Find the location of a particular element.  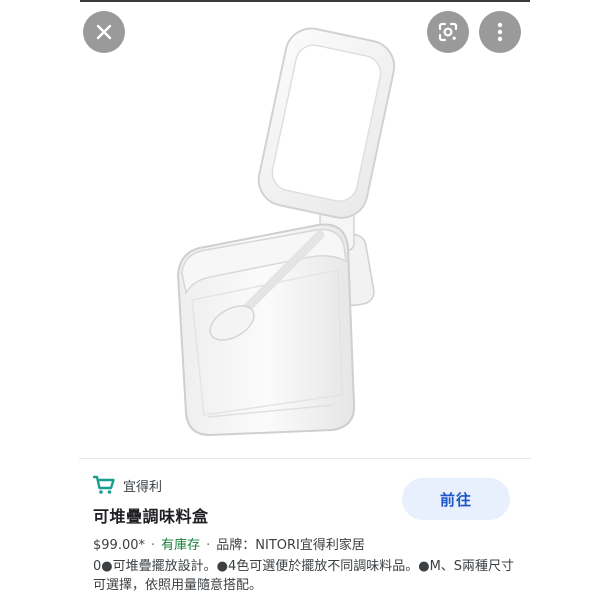

more-vertical-icon is located at coordinates (500, 32).